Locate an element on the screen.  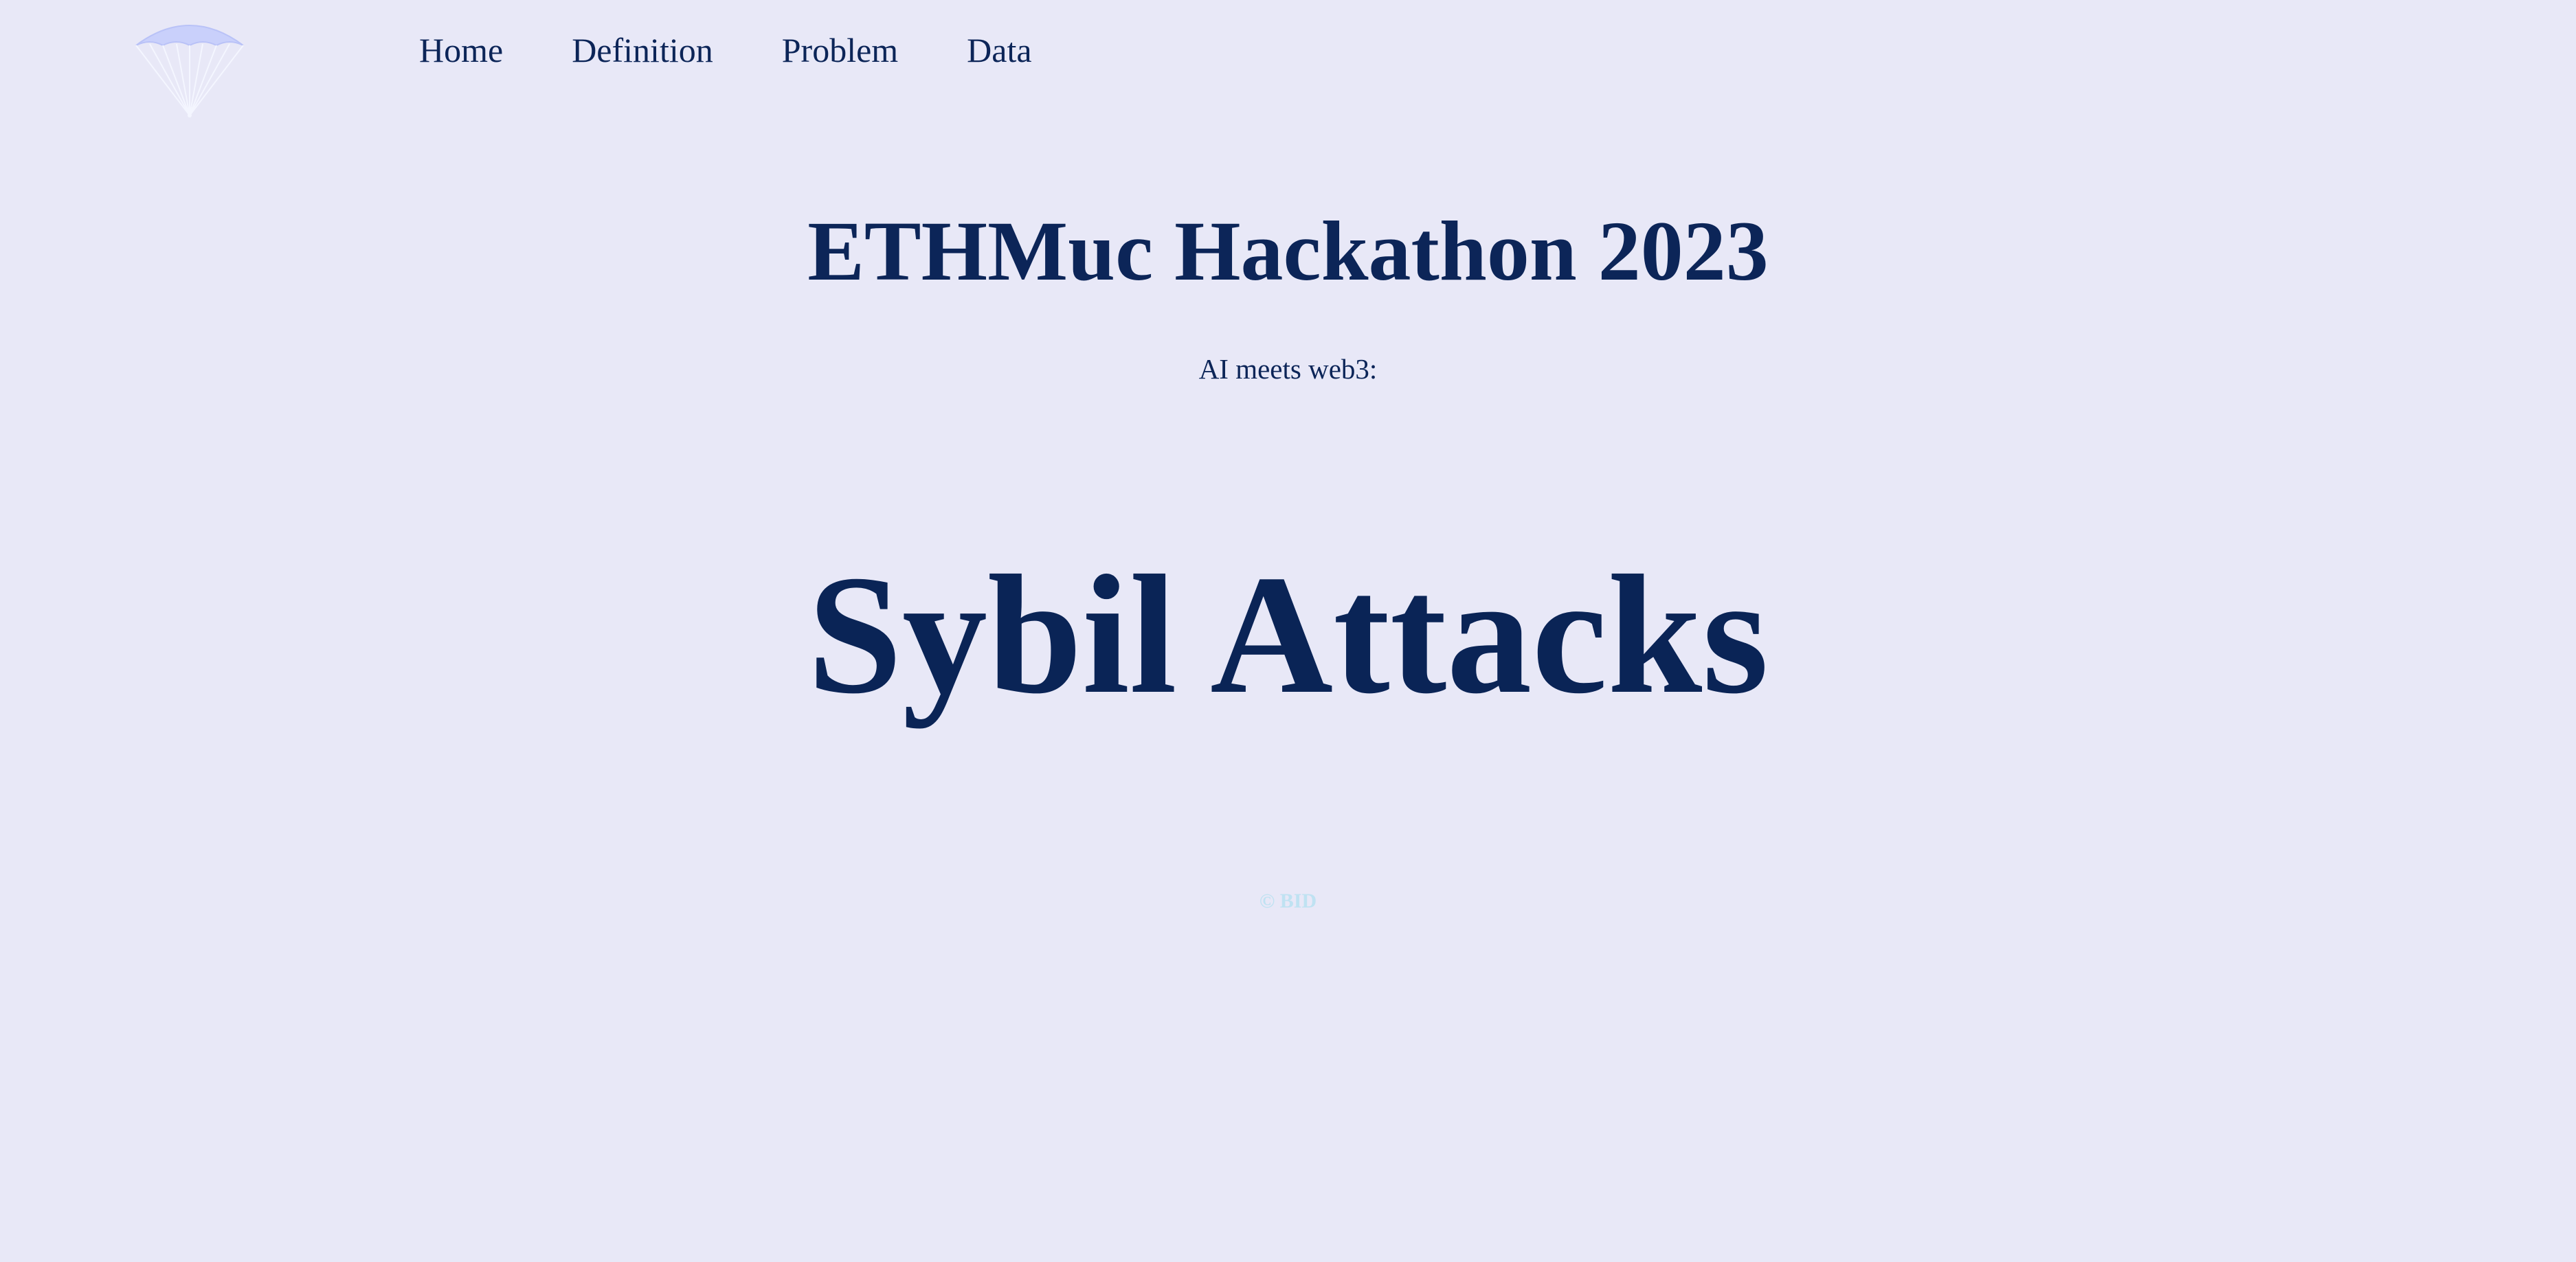
nav-problem-link: Problem is located at coordinates (840, 50).